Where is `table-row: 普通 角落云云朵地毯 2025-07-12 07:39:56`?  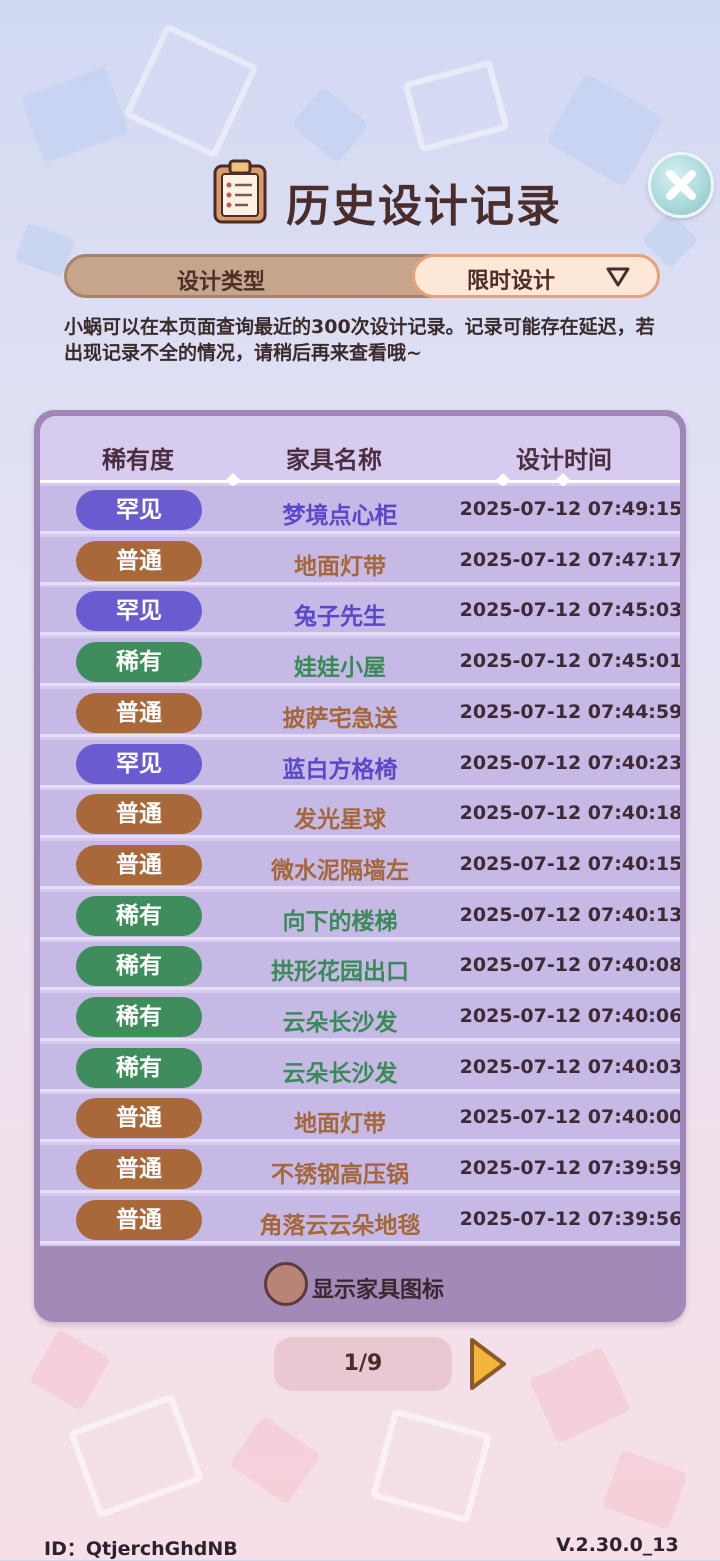 table-row: 普通 角落云云朵地毯 2025-07-12 07:39:56 is located at coordinates (360, 1219).